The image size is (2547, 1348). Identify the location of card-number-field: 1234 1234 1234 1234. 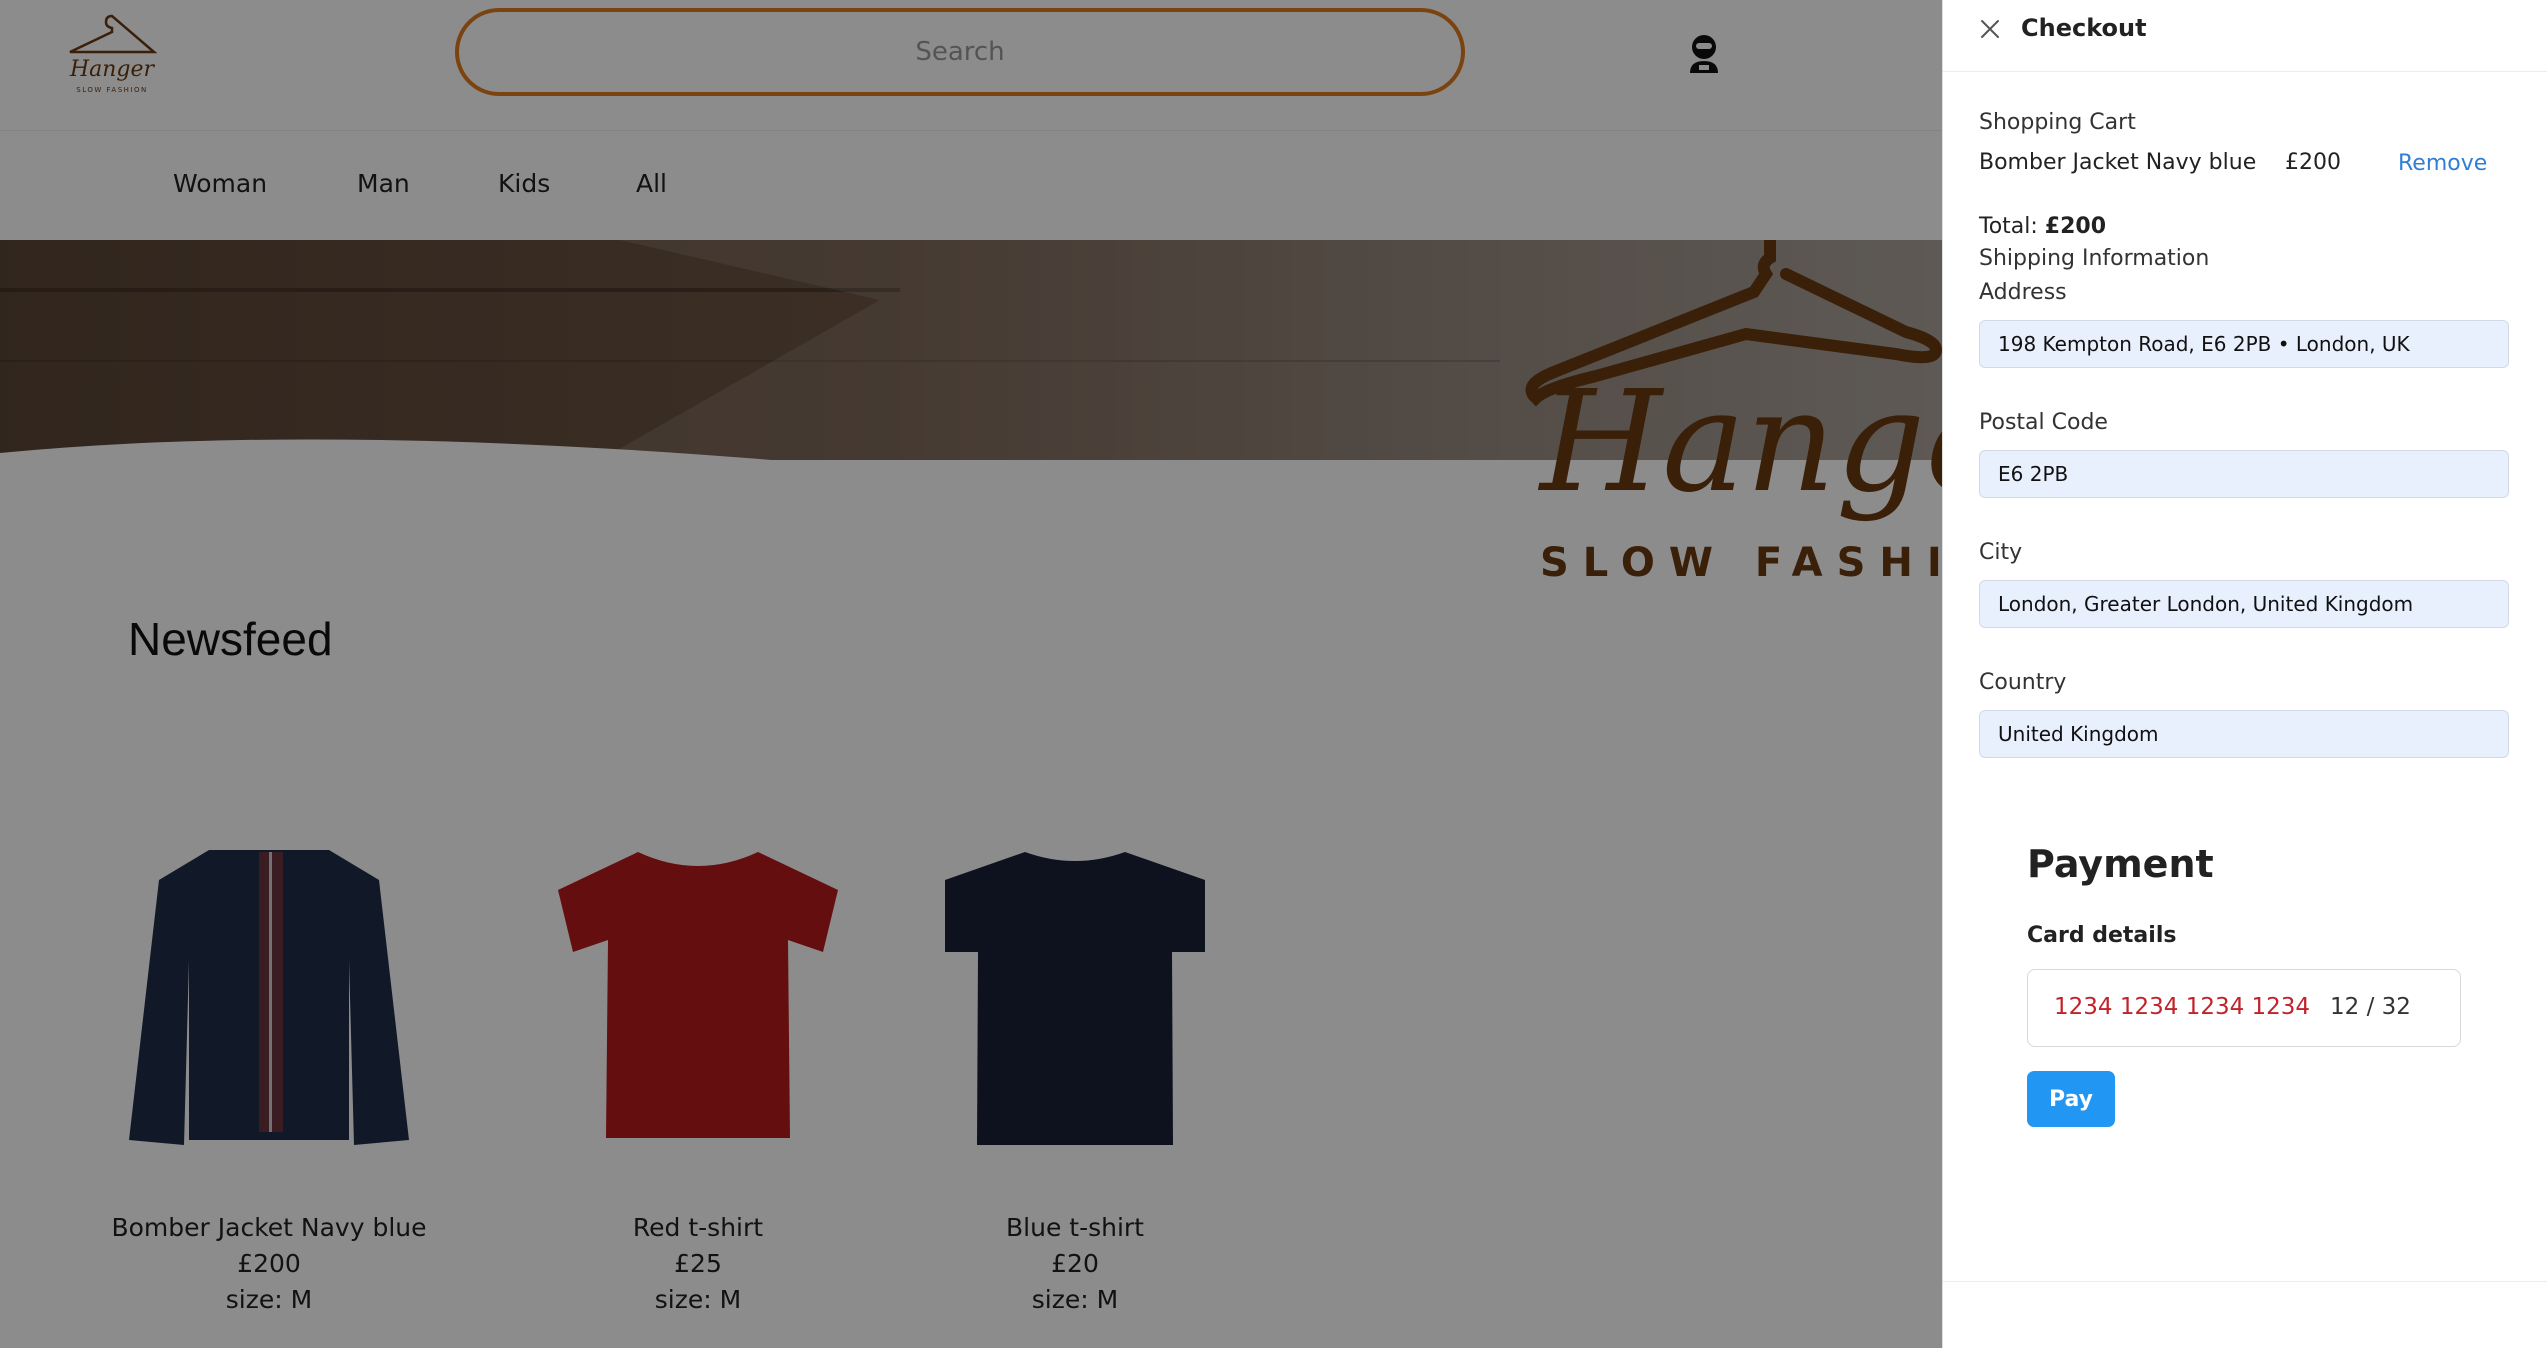
(2182, 1007).